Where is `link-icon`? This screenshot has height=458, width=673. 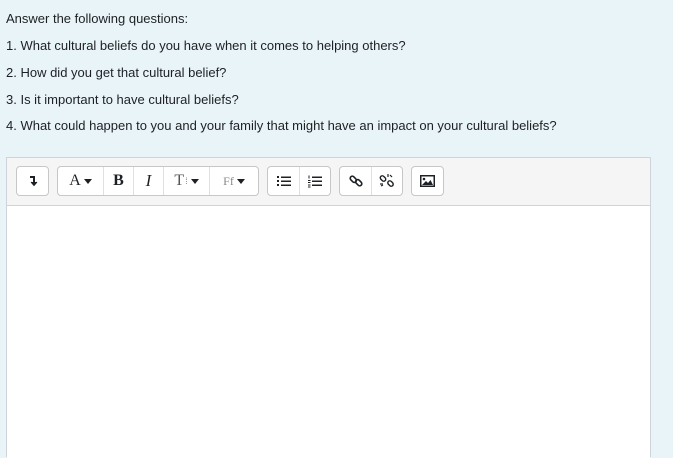 link-icon is located at coordinates (355, 181).